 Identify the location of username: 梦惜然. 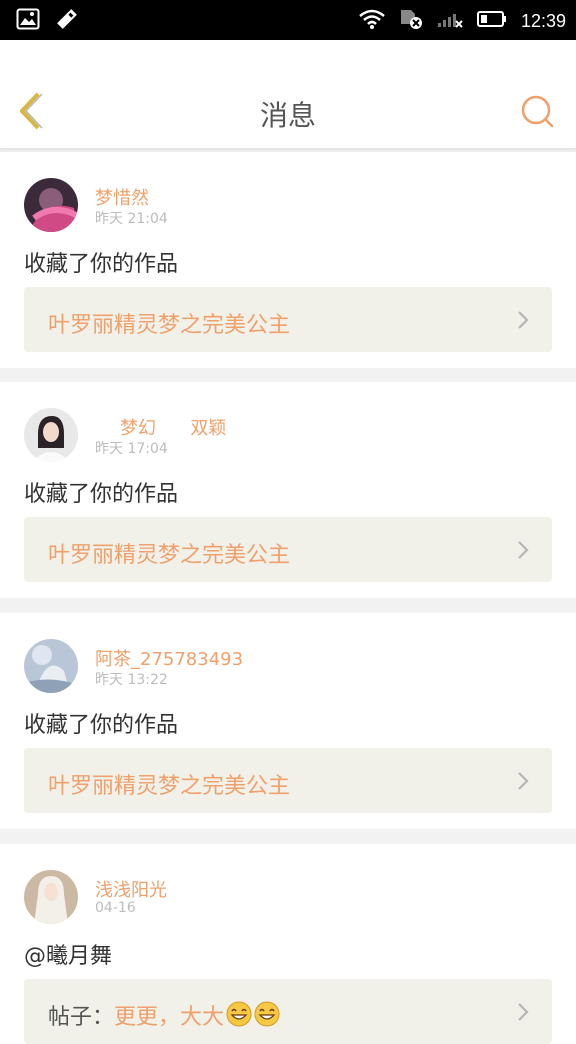
(122, 197).